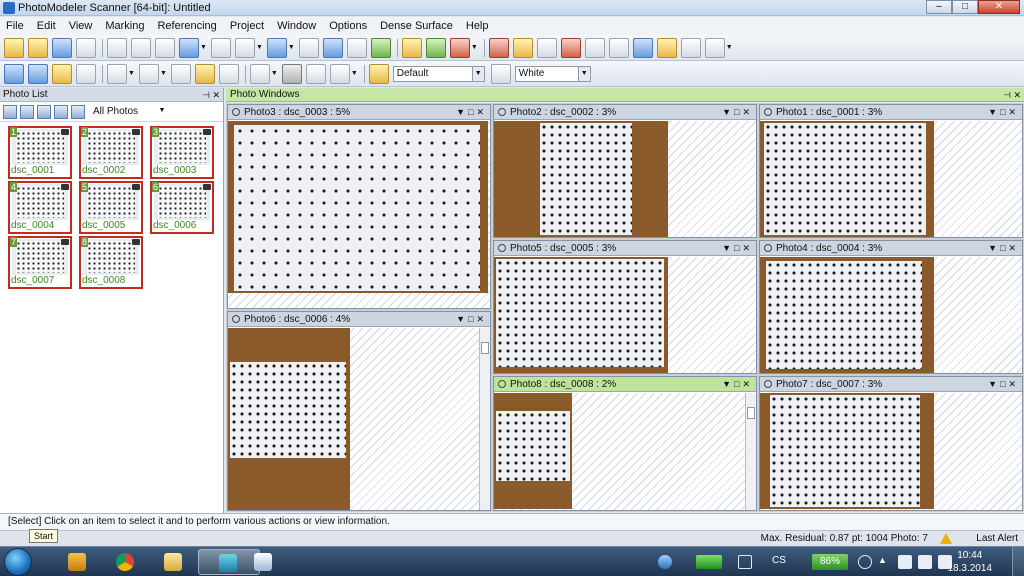  I want to click on shape-tool-icon, so click(276, 47).